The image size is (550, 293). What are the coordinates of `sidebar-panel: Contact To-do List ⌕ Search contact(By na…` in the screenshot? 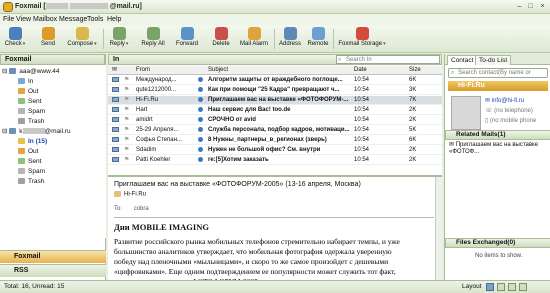 It's located at (497, 167).